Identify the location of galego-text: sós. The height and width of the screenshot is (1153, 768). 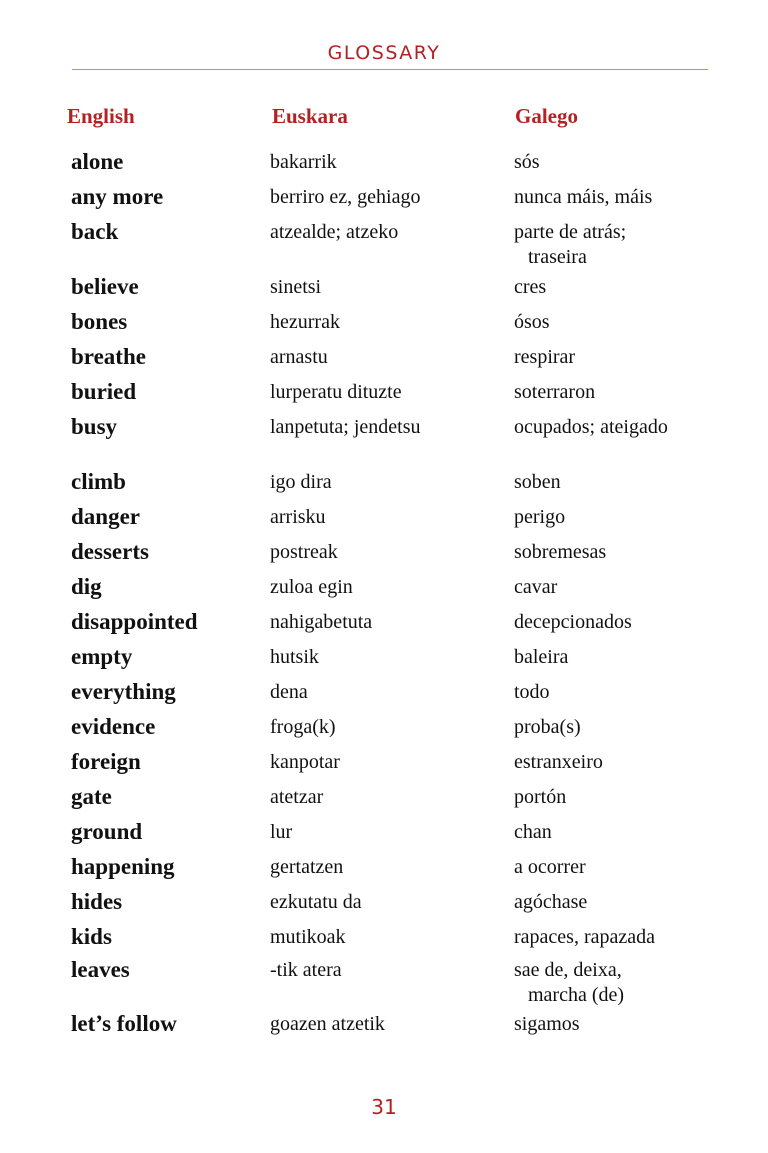
(527, 162).